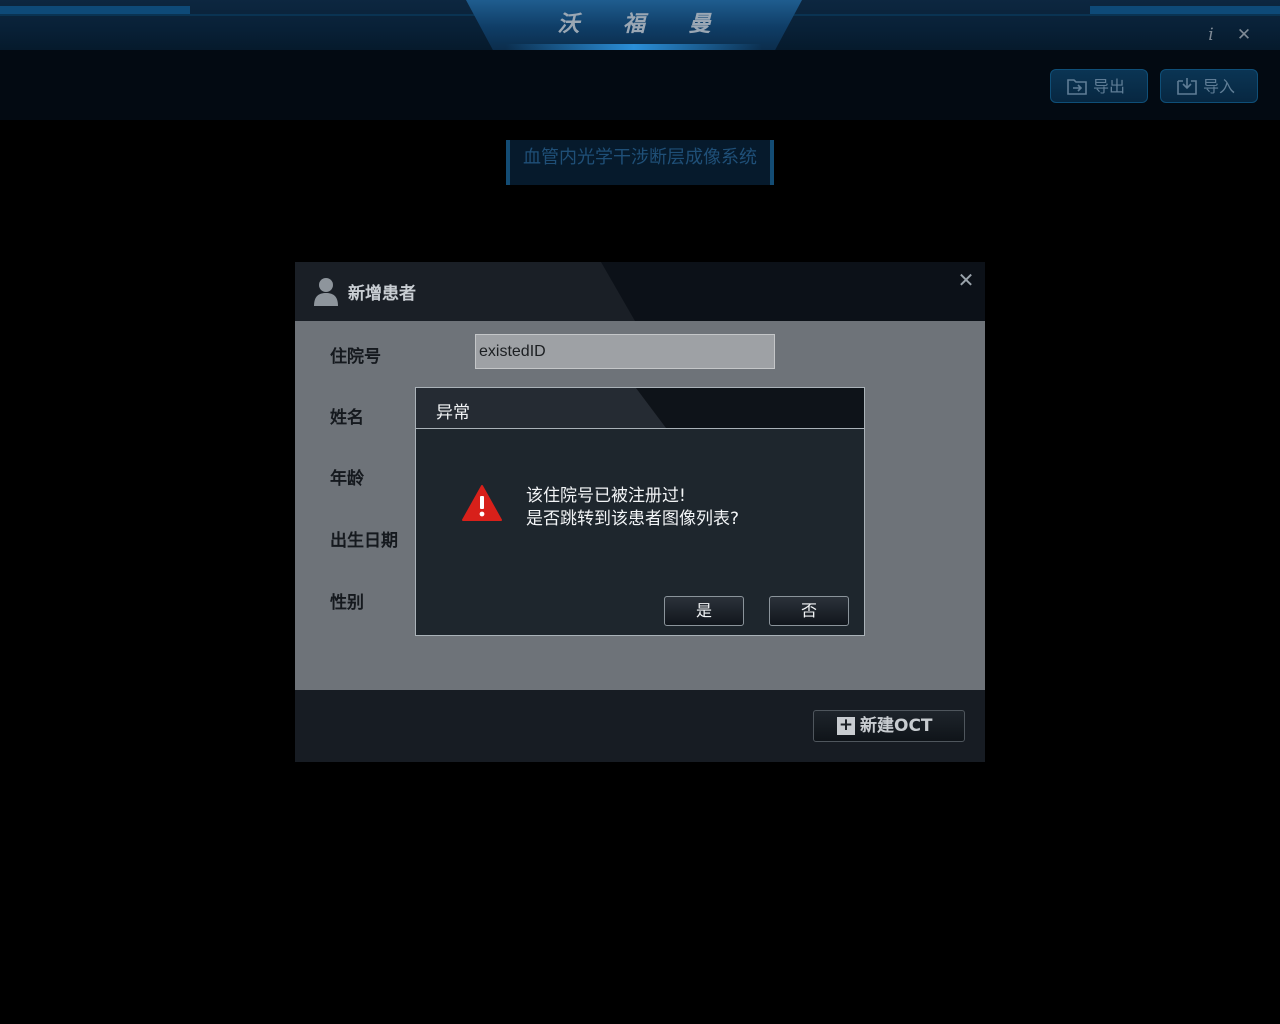  What do you see at coordinates (1187, 86) in the screenshot?
I see `import-icon` at bounding box center [1187, 86].